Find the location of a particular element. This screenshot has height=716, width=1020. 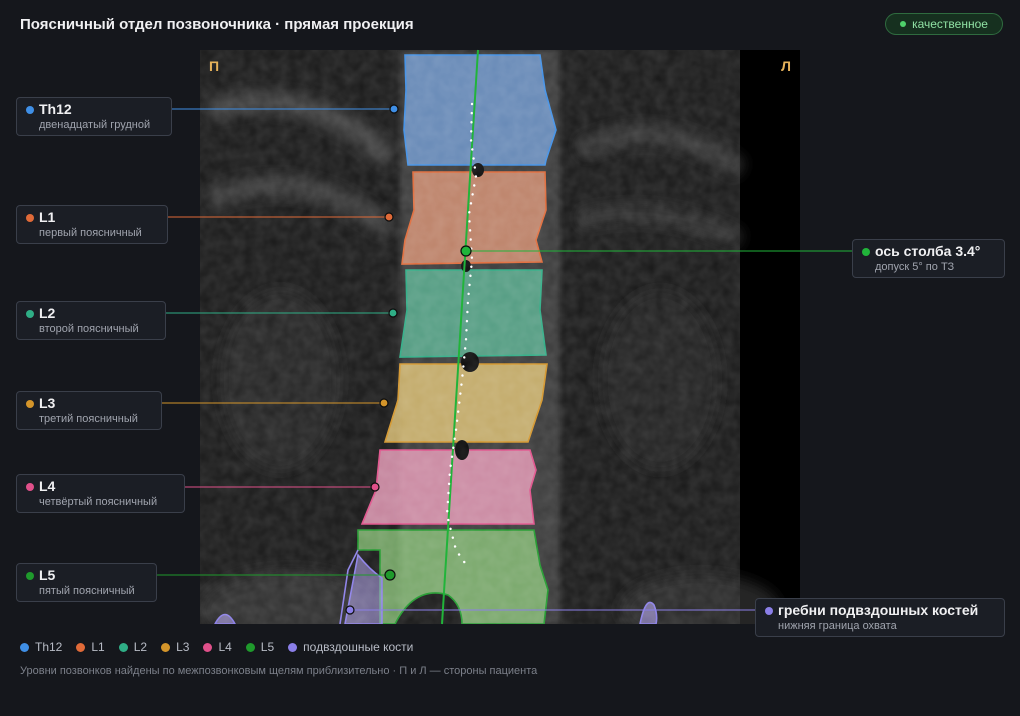

legend-item-th12: Th12 is located at coordinates (41, 647).